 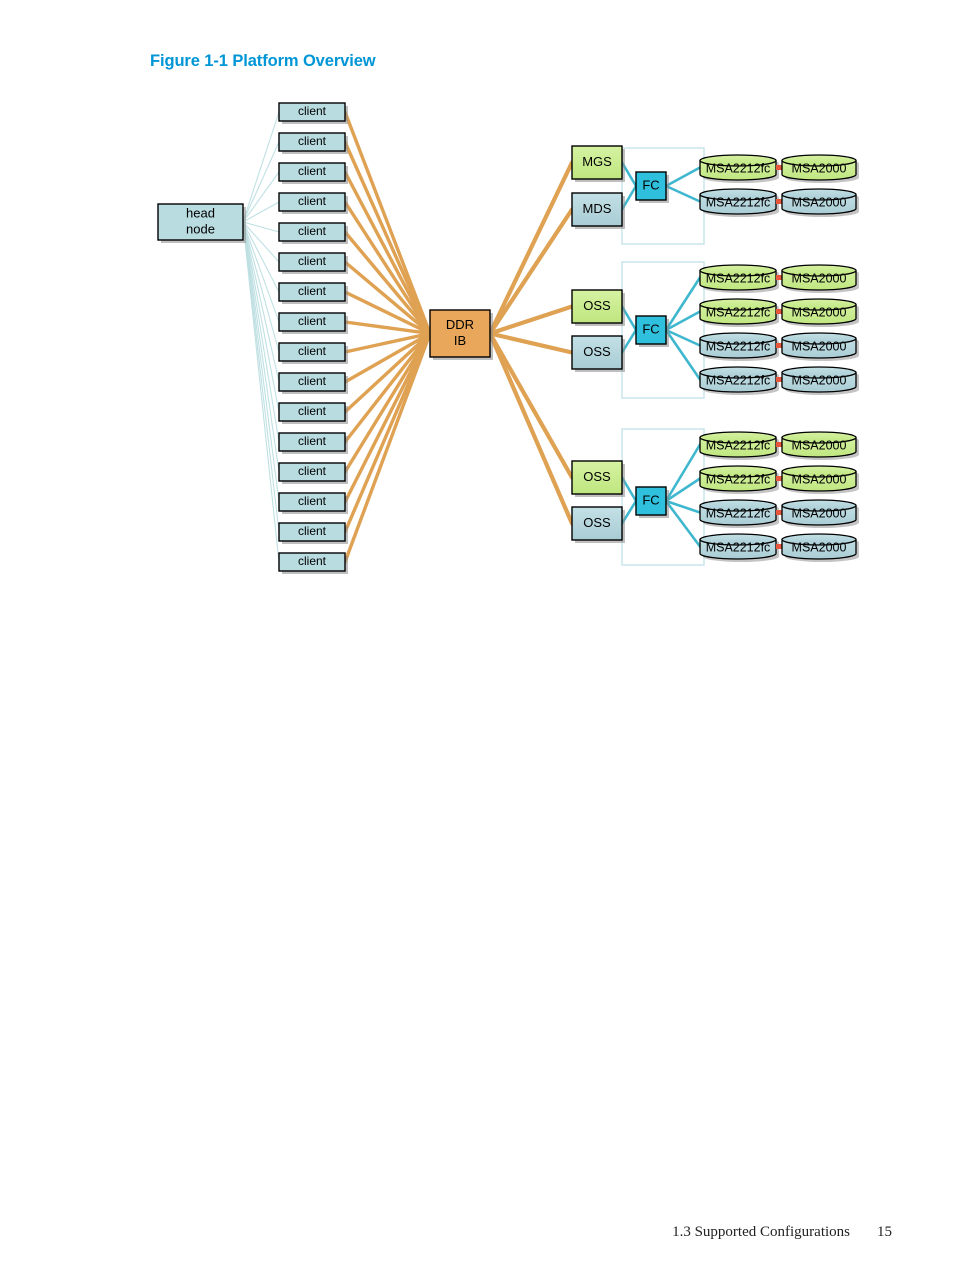 What do you see at coordinates (739, 446) in the screenshot?
I see `storage-controller-3-1: MSA2212fc` at bounding box center [739, 446].